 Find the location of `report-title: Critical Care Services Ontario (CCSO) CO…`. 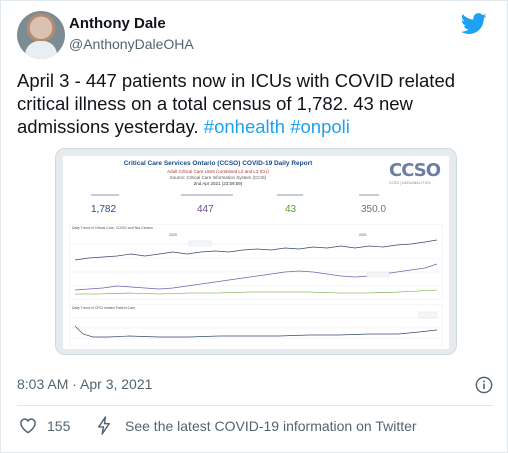

report-title: Critical Care Services Ontario (CCSO) CO… is located at coordinates (218, 163).